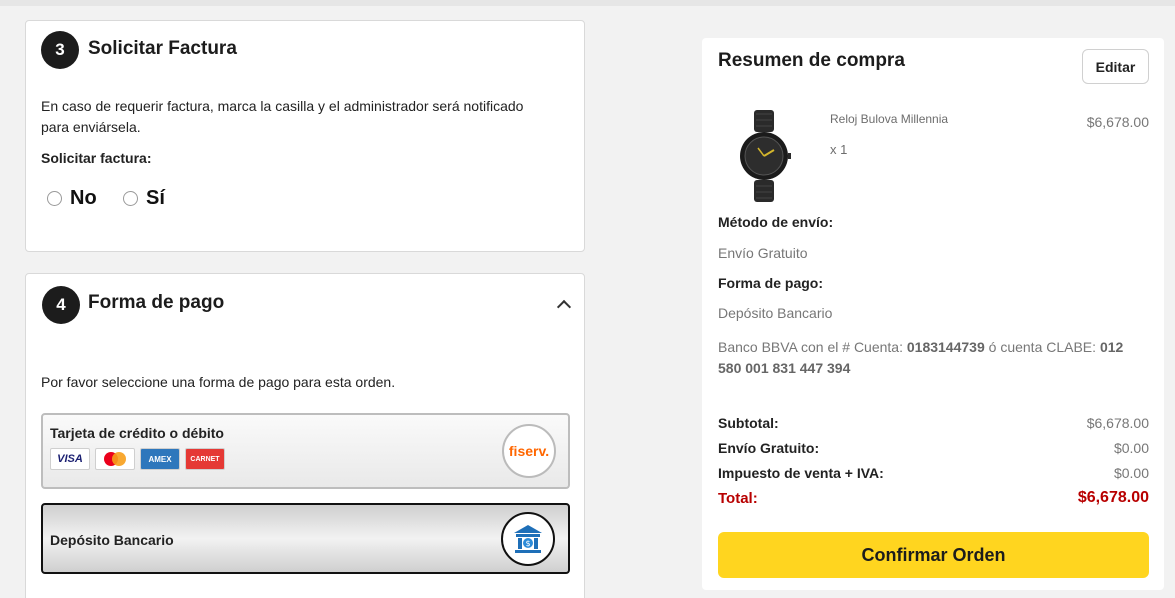 The height and width of the screenshot is (598, 1175). I want to click on product-qty: x 1, so click(839, 149).